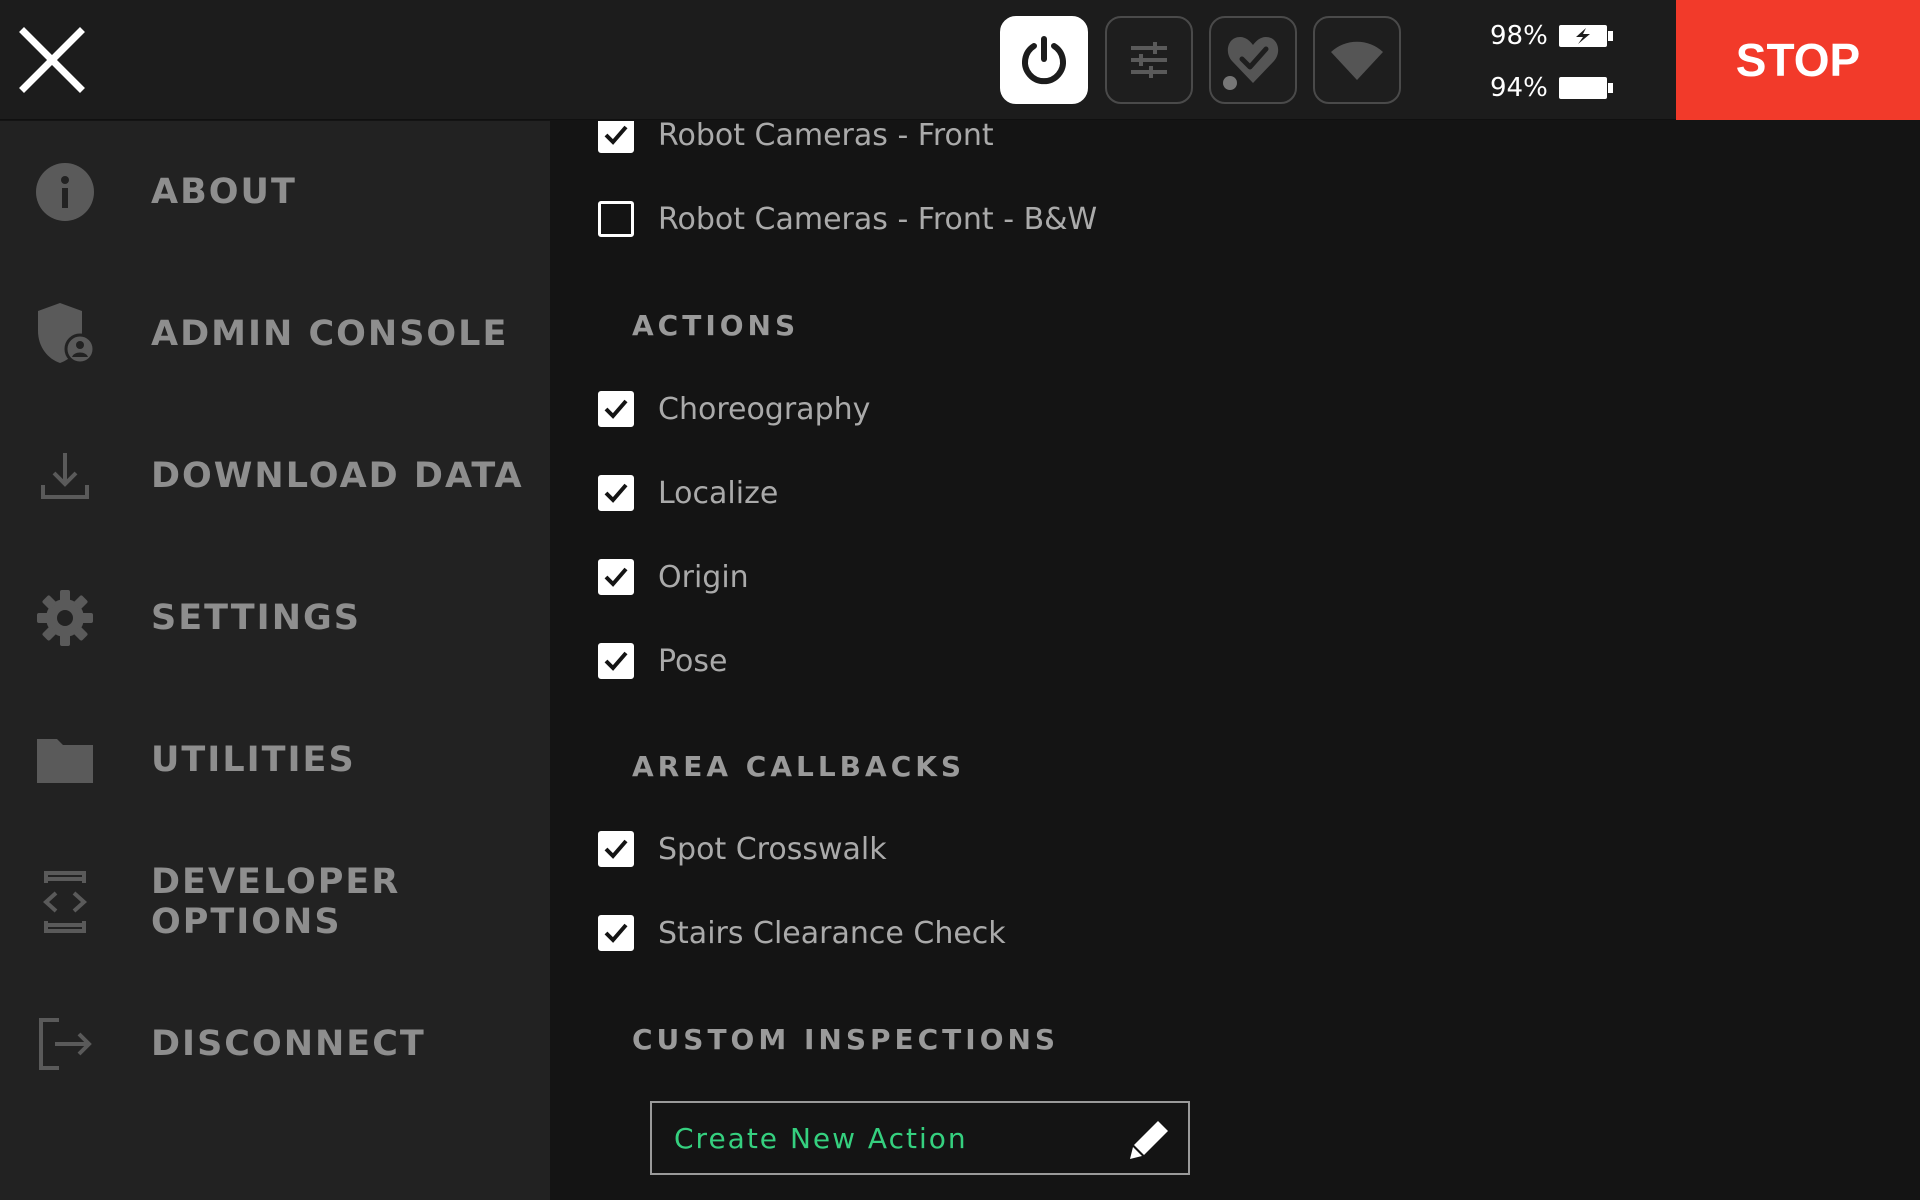 The image size is (1920, 1200). I want to click on create-new-action-label: Create New Action, so click(821, 1138).